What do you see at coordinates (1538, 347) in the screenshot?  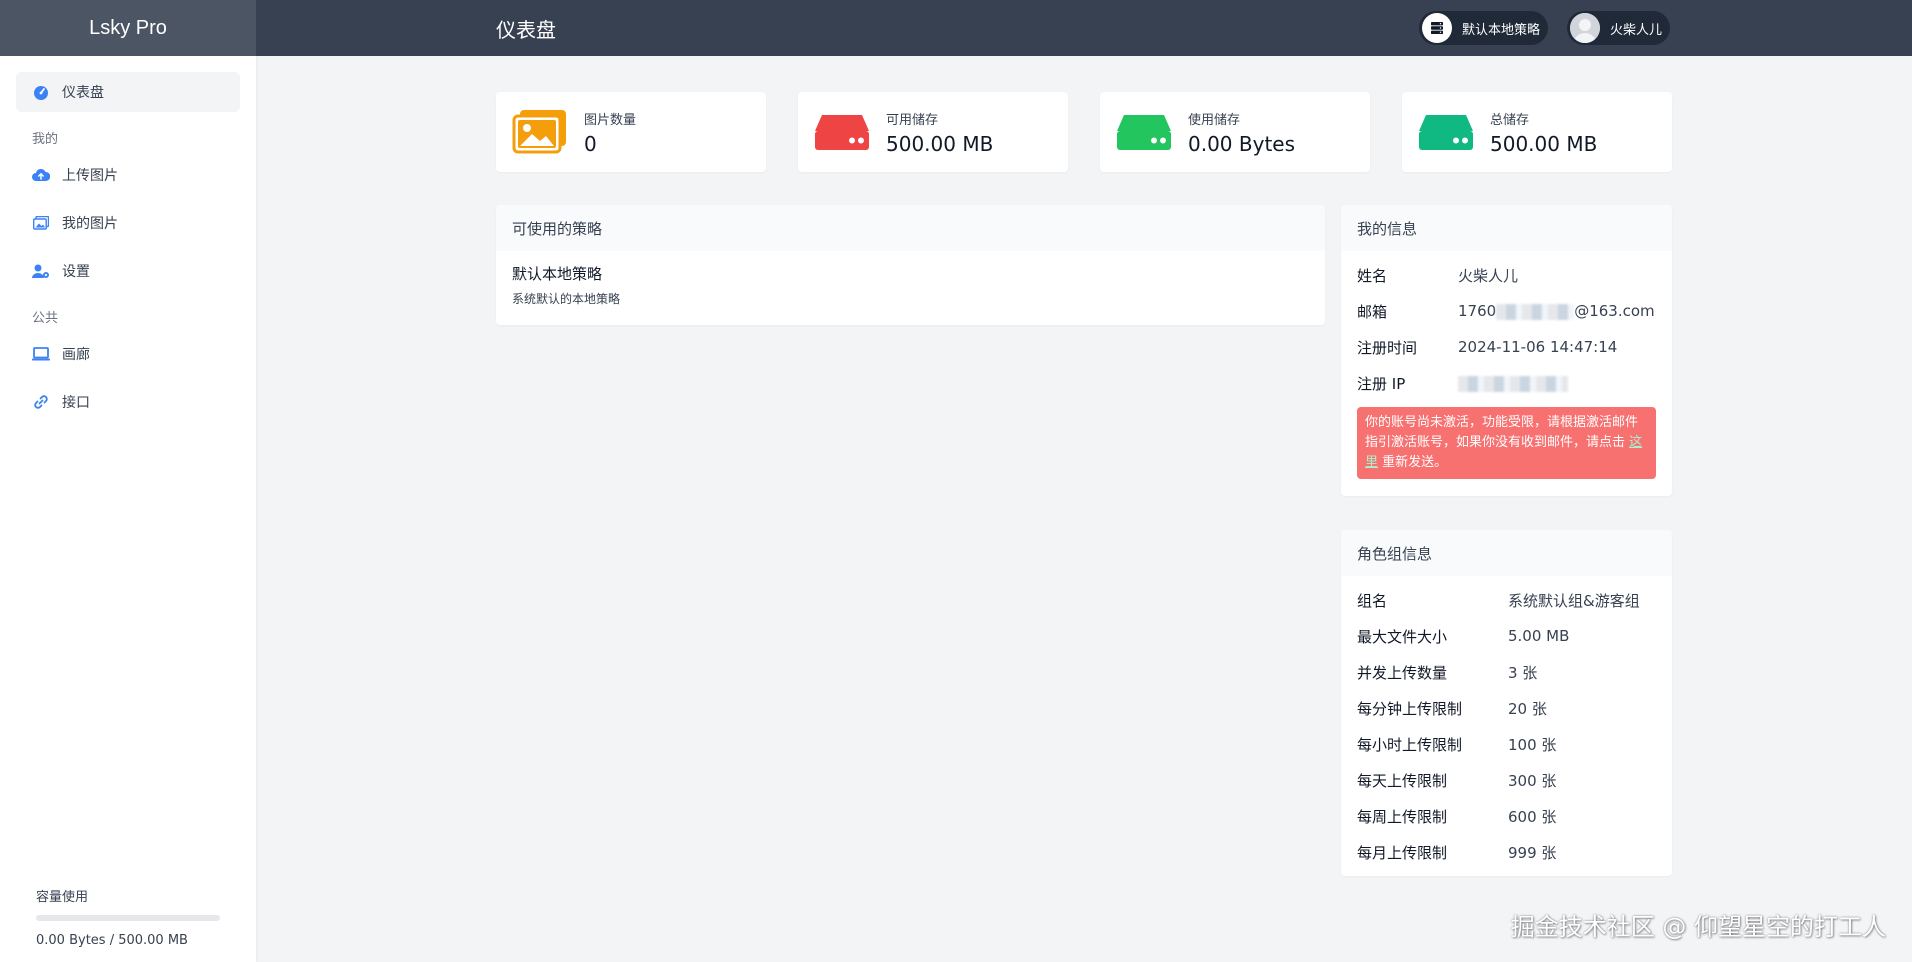 I see `info-value: 2024-11-06 14:47:14` at bounding box center [1538, 347].